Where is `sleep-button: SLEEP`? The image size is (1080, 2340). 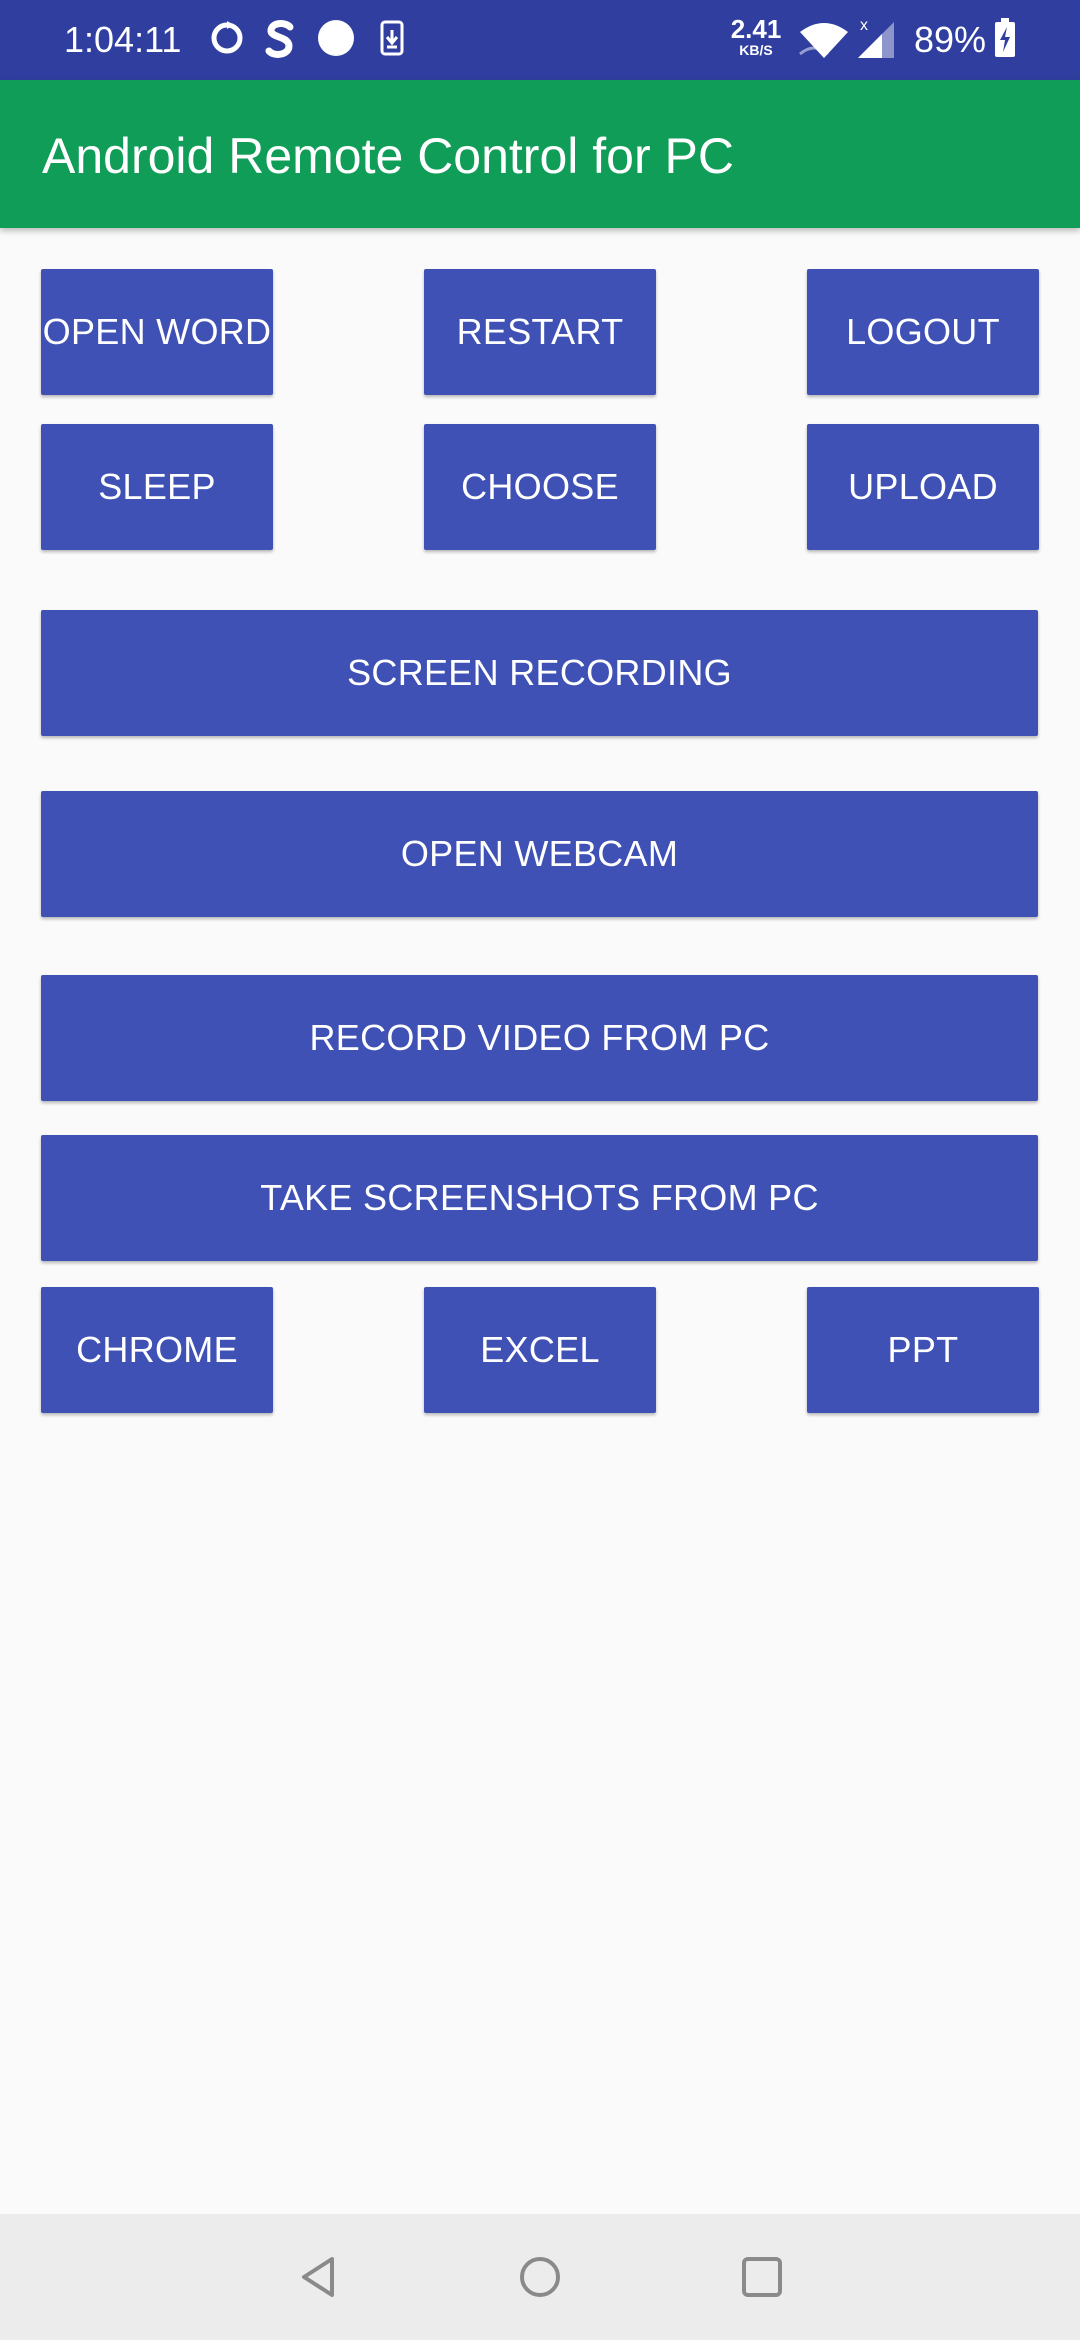 sleep-button: SLEEP is located at coordinates (157, 487).